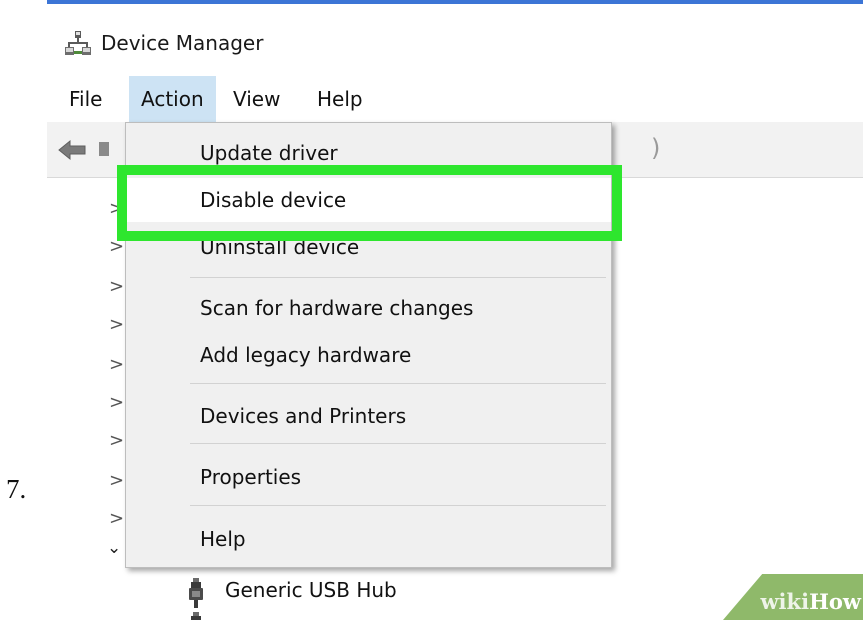 The image size is (863, 620). What do you see at coordinates (368, 539) in the screenshot?
I see `menu-item-help: Help` at bounding box center [368, 539].